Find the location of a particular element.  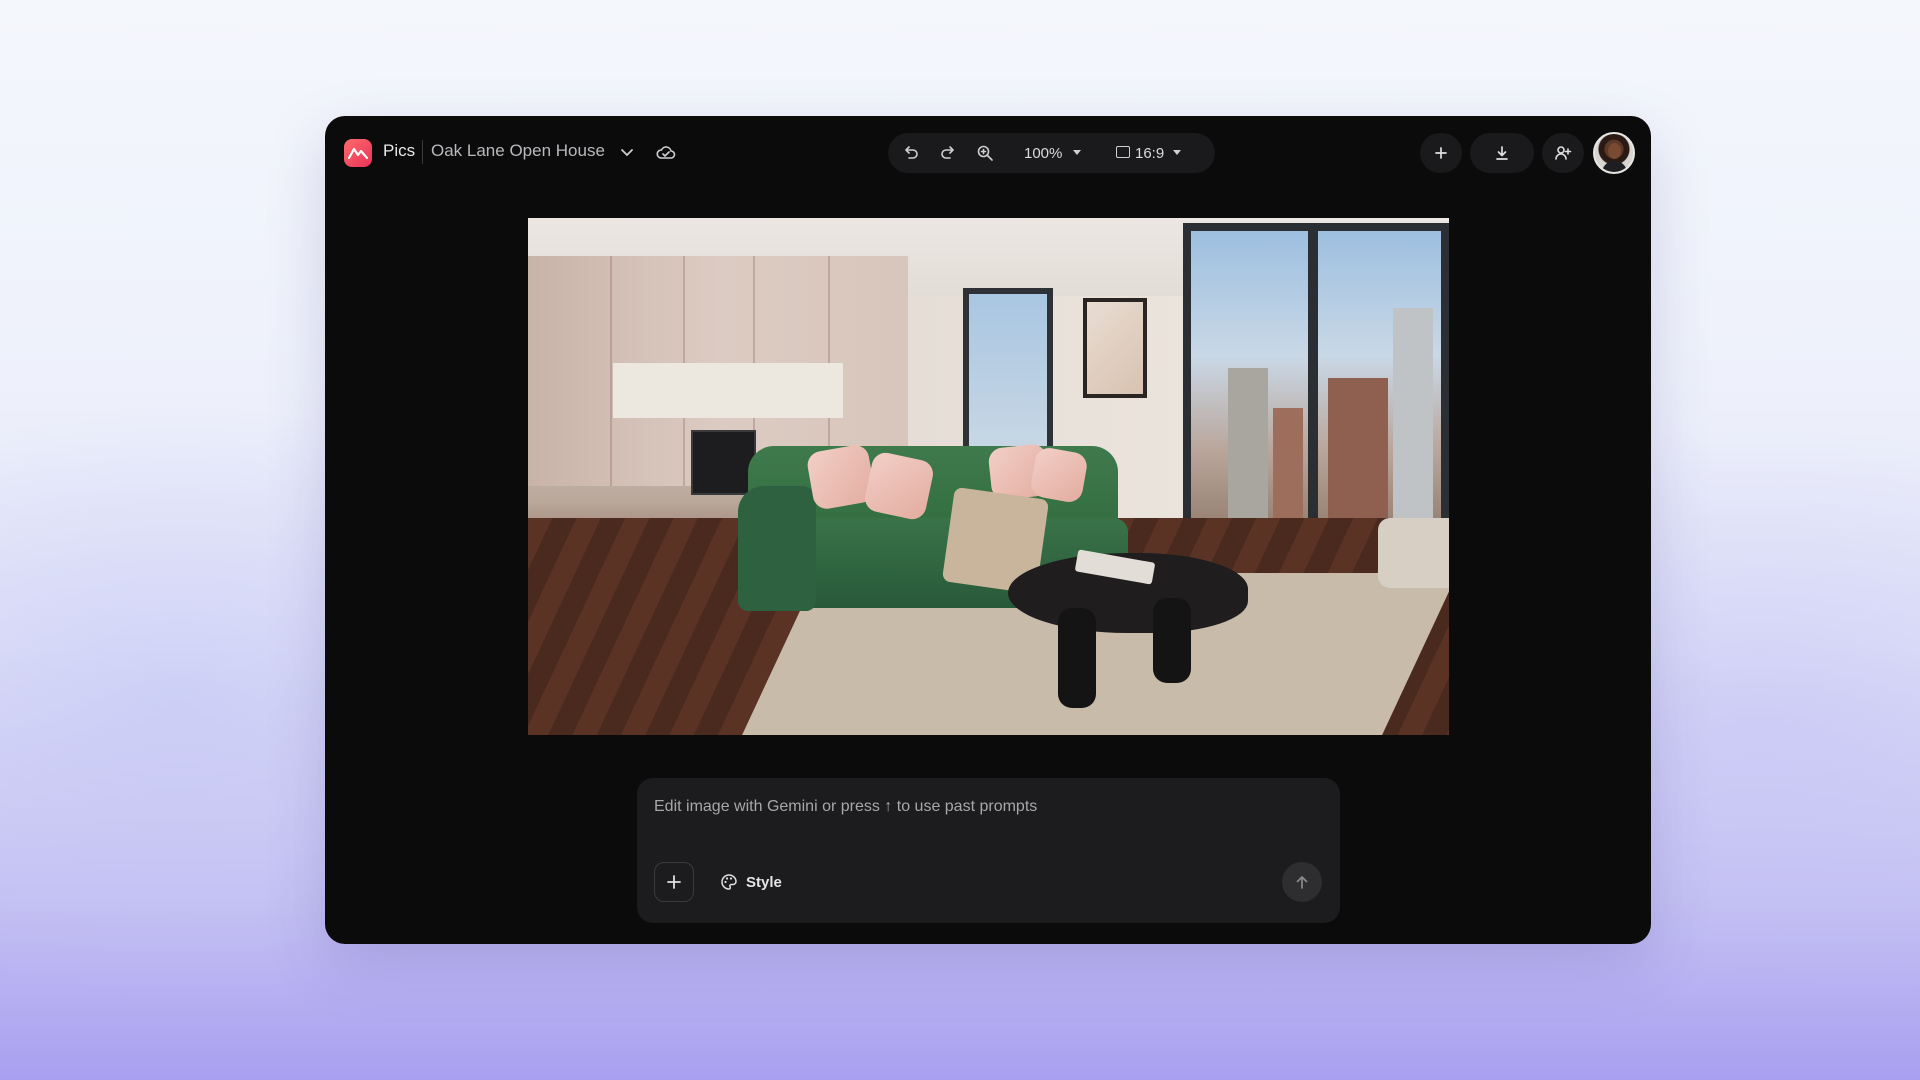

avatar is located at coordinates (1614, 153).